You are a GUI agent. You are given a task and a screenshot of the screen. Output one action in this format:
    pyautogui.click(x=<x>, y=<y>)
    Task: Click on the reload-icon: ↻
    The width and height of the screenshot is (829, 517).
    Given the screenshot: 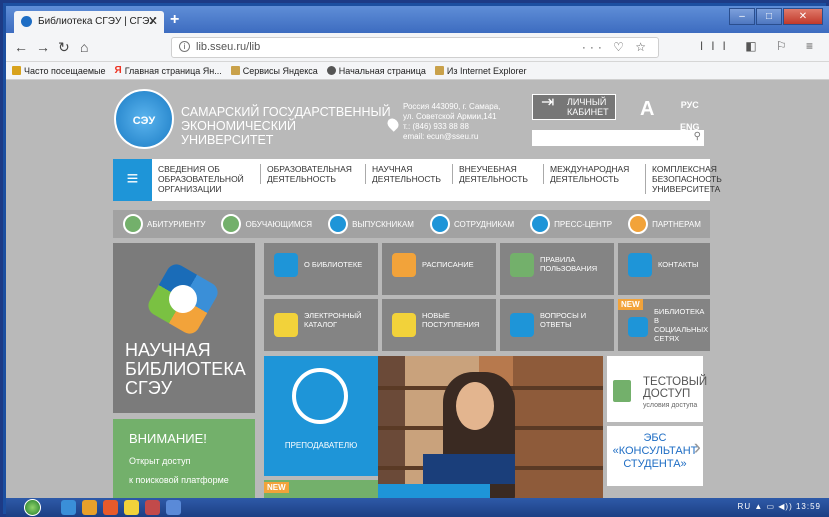 What is the action you would take?
    pyautogui.click(x=64, y=47)
    